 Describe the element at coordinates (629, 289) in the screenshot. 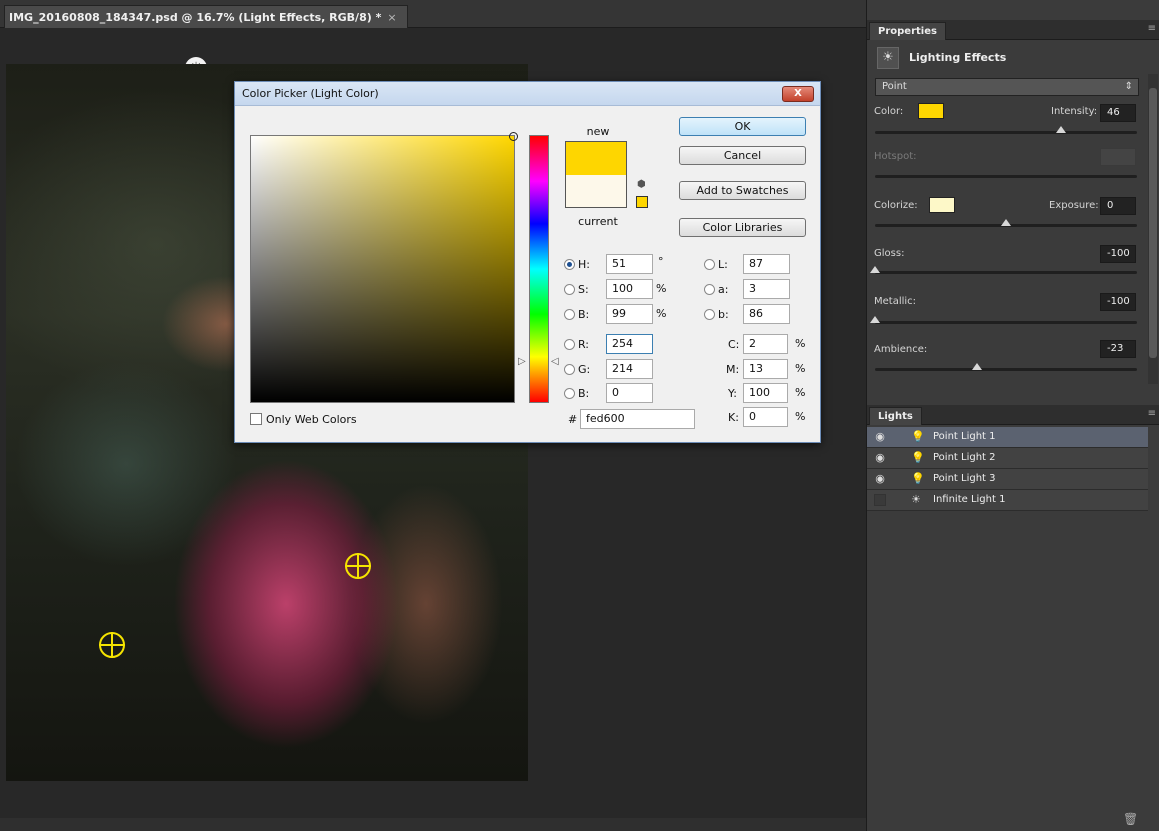

I see `saturation-input: 100` at that location.